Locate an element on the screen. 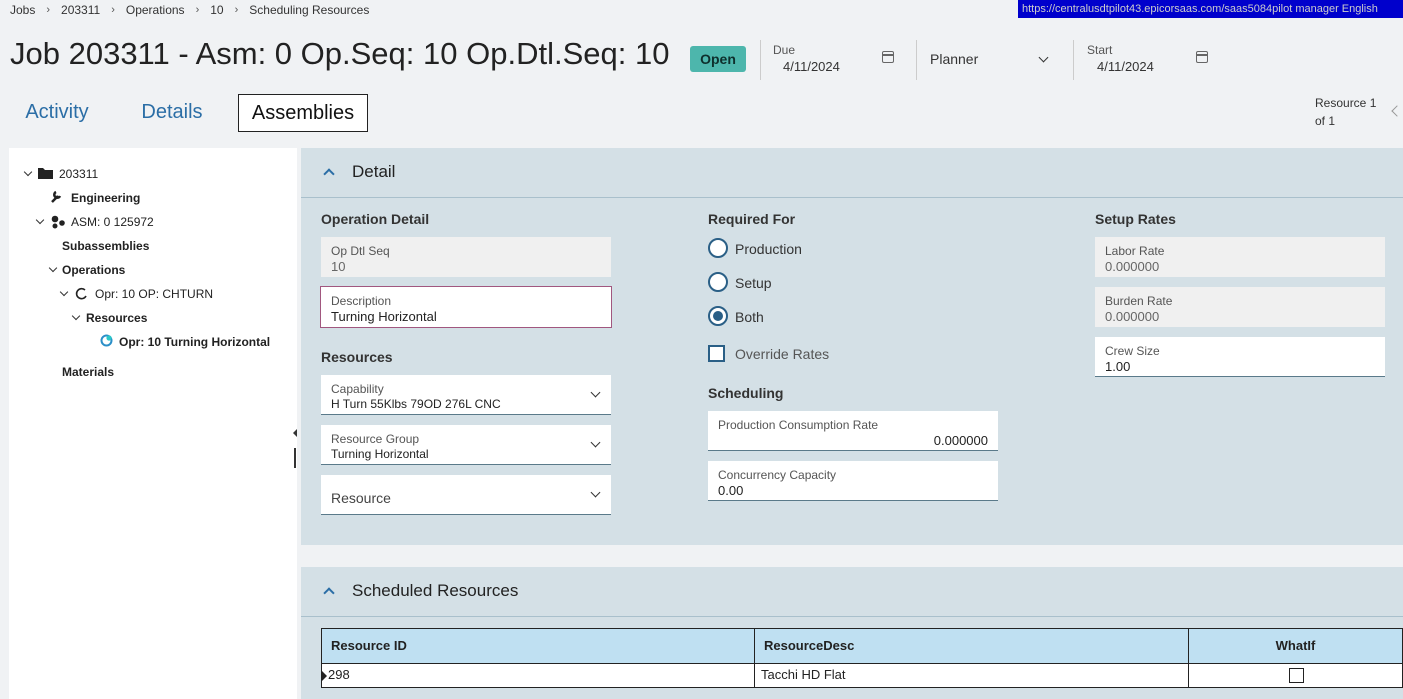 This screenshot has height=699, width=1403. start-date-field: 4/11/2024 is located at coordinates (1125, 66).